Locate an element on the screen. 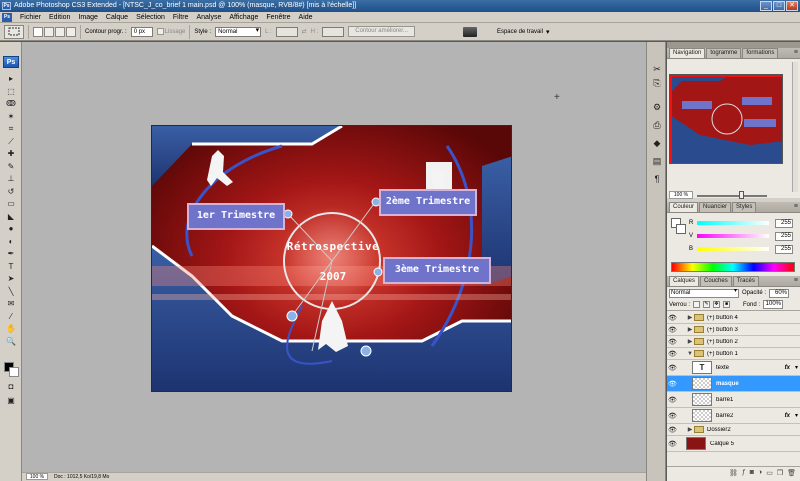  healing-icon: ✚ is located at coordinates (11, 154).